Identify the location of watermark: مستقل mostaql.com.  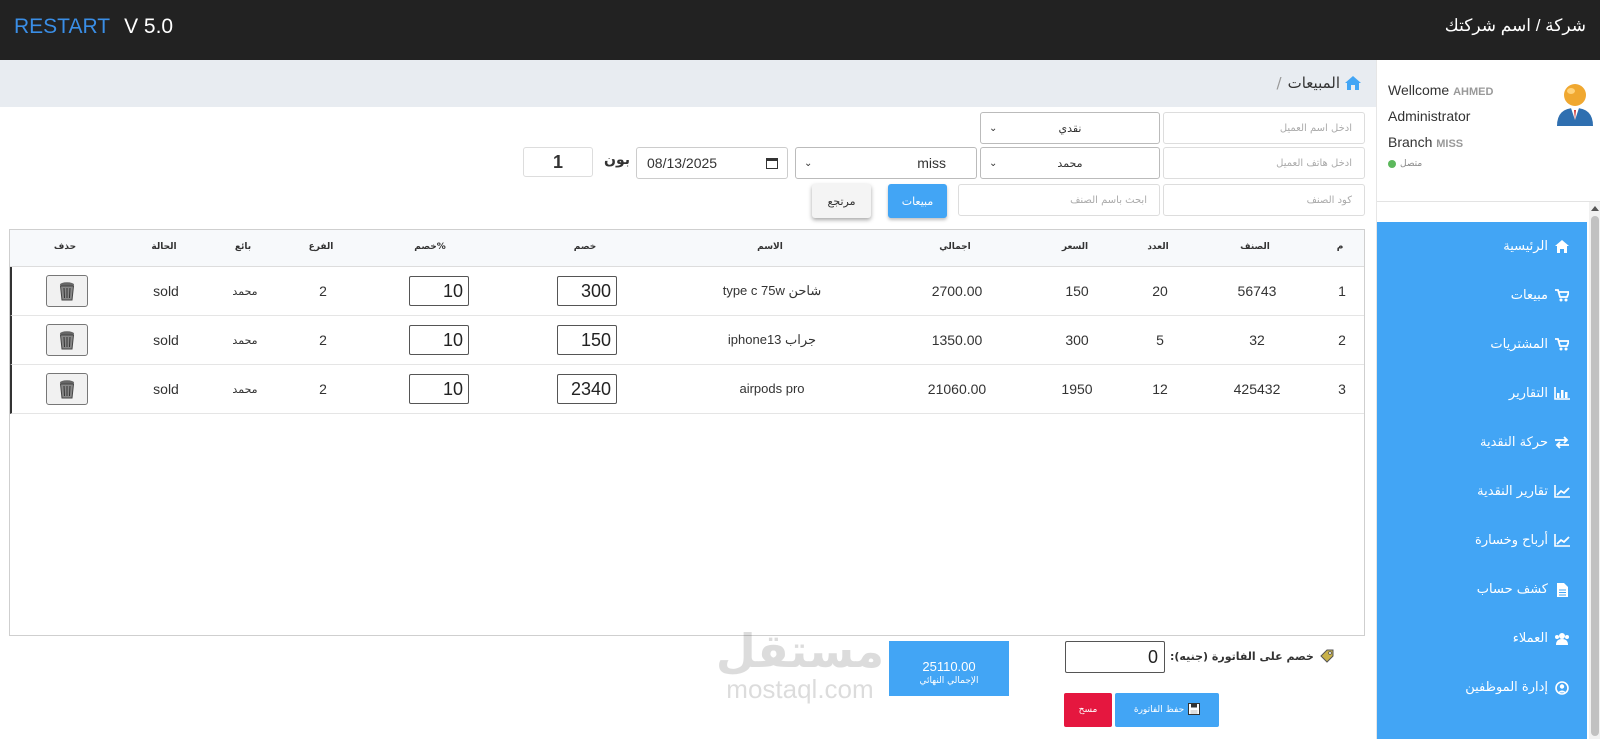
(800, 674).